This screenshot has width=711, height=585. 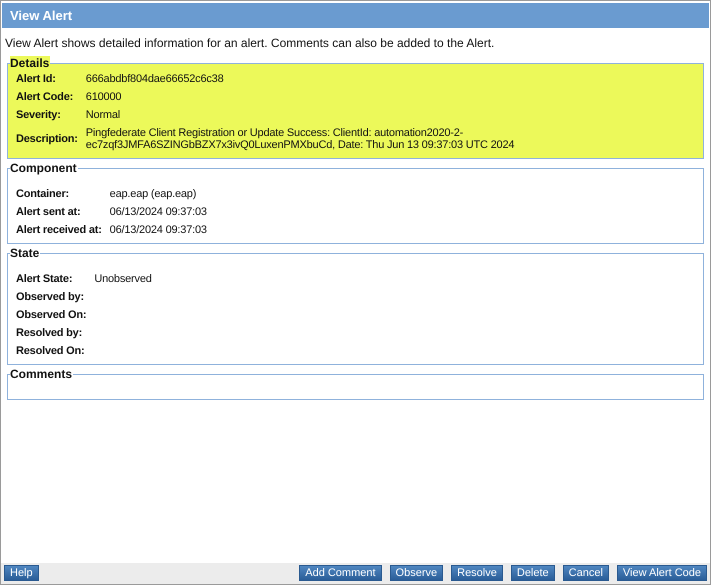 I want to click on action-button: View Alert Code, so click(x=661, y=573).